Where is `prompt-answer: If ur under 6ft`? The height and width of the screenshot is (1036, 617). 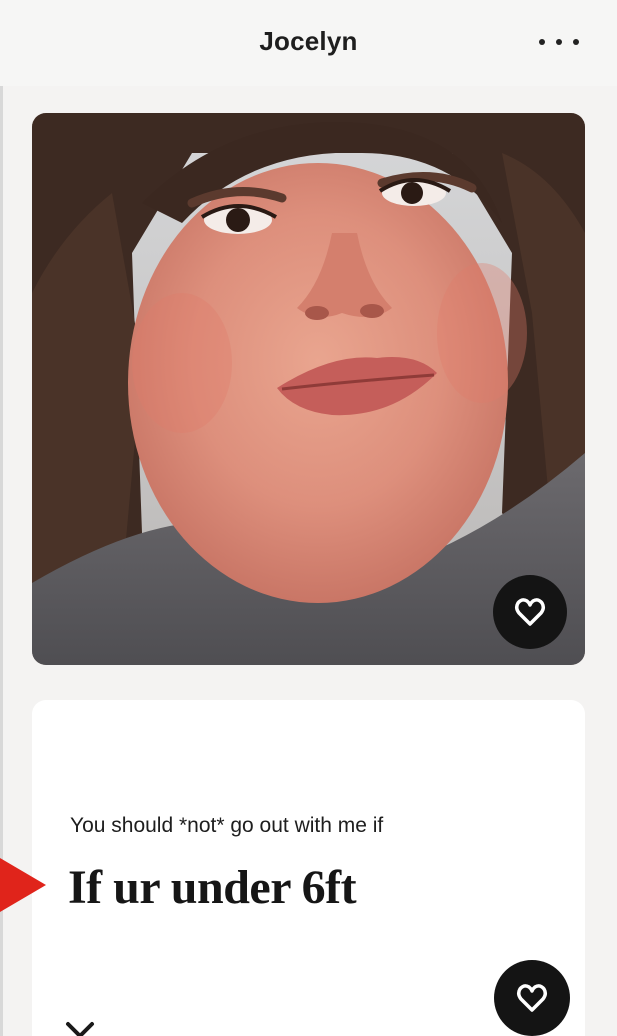 prompt-answer: If ur under 6ft is located at coordinates (212, 887).